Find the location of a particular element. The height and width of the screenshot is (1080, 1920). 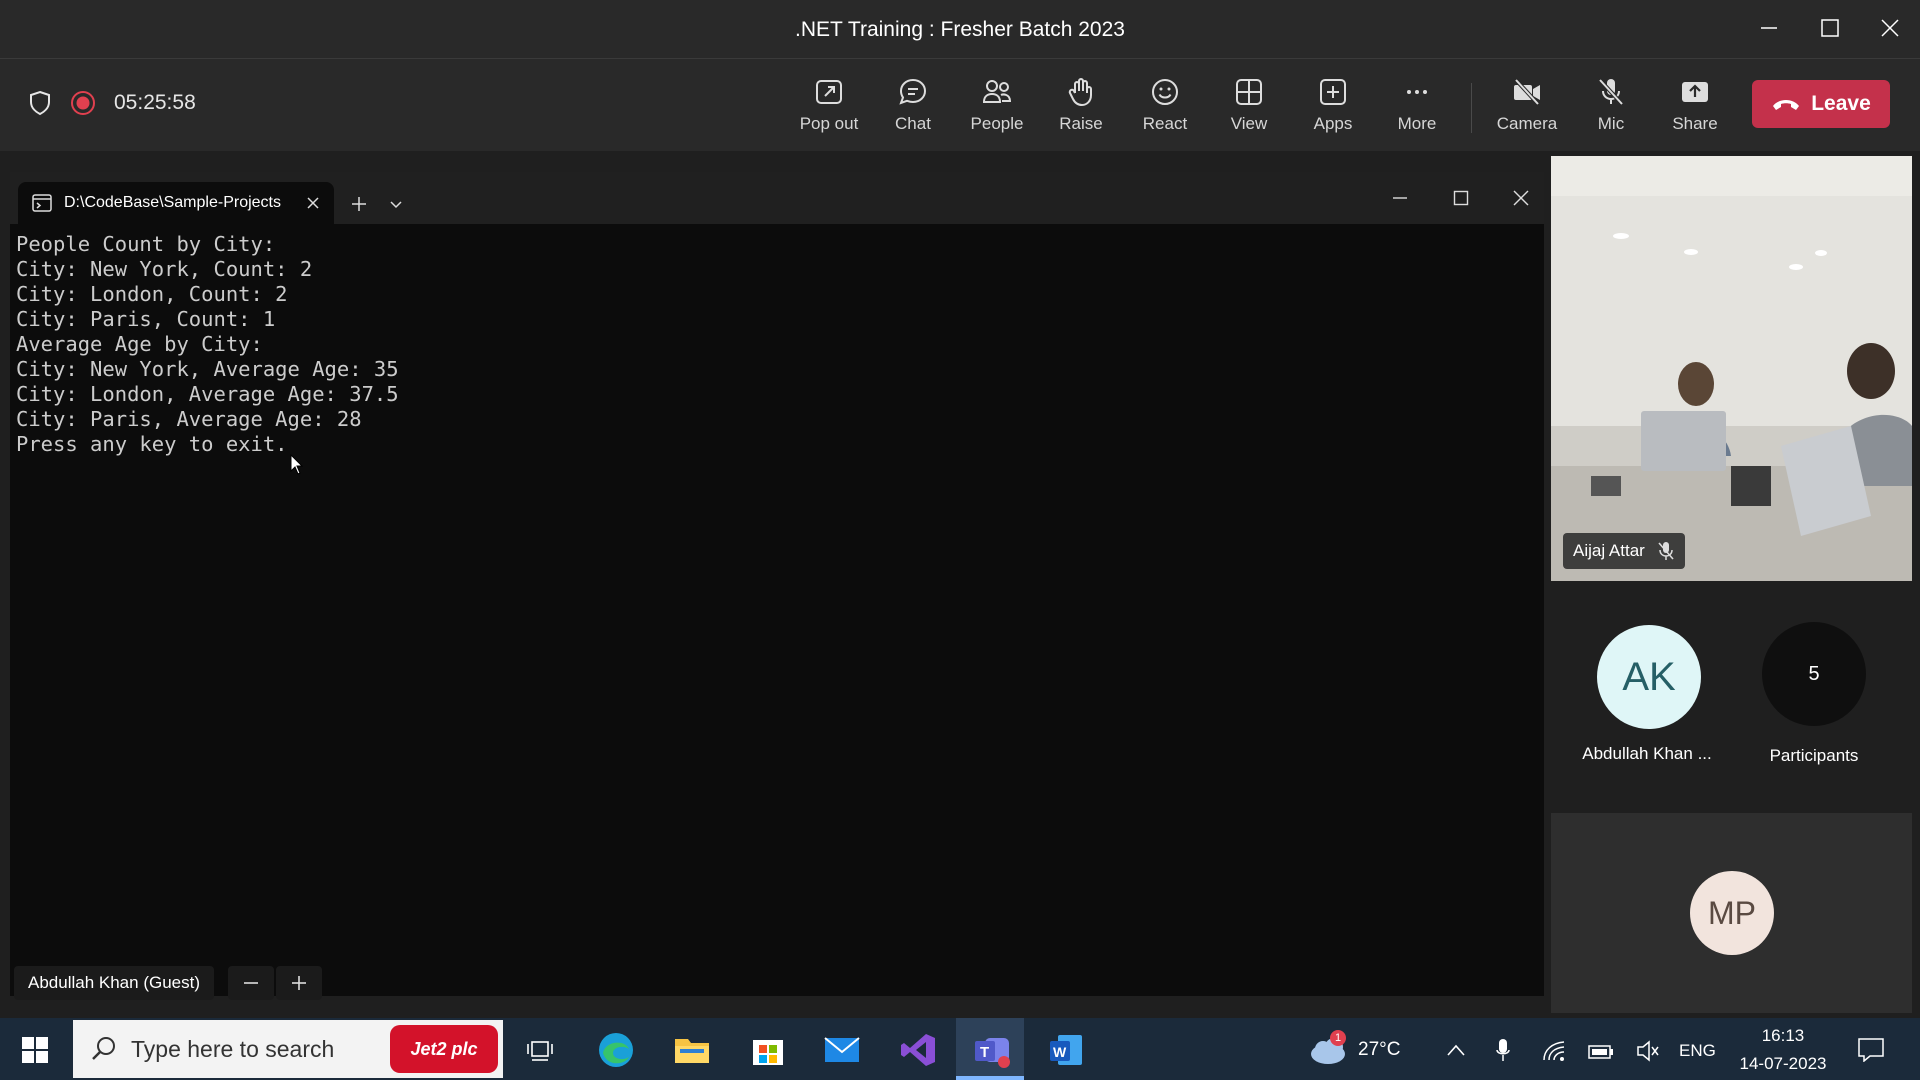

participants-label: Participants is located at coordinates (1814, 755).